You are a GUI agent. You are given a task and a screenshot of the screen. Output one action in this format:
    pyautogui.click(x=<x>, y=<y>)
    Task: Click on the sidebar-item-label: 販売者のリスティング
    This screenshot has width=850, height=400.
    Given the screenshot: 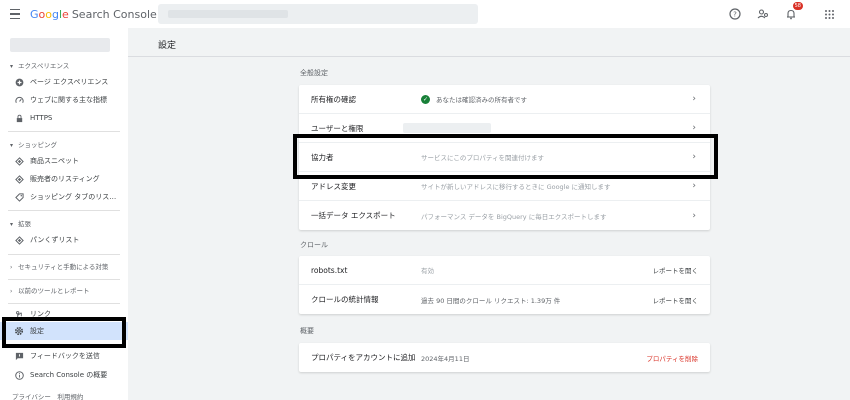 What is the action you would take?
    pyautogui.click(x=65, y=179)
    